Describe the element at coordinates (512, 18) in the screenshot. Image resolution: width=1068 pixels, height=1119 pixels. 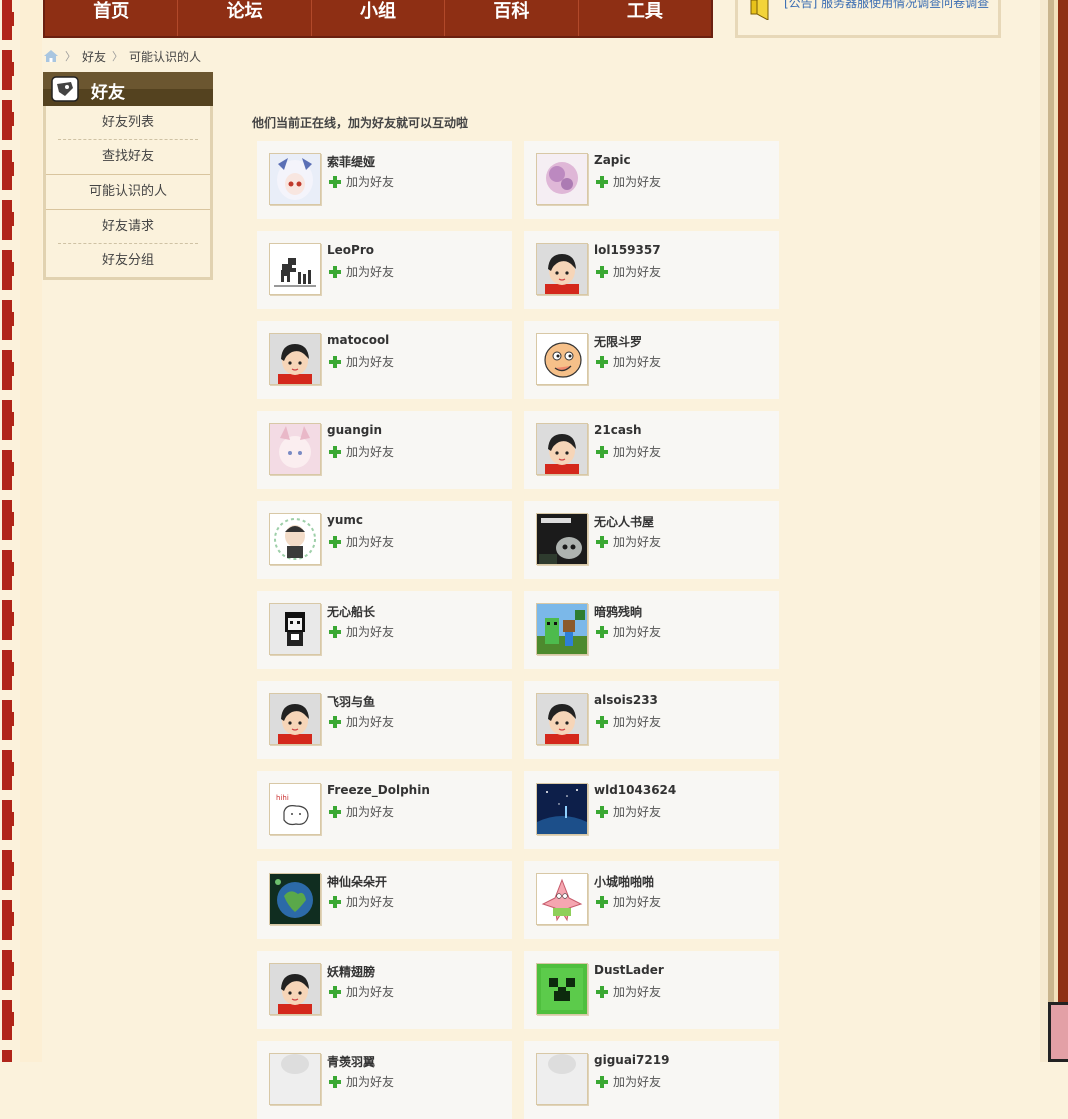
I see `nav-wiki: 百科` at that location.